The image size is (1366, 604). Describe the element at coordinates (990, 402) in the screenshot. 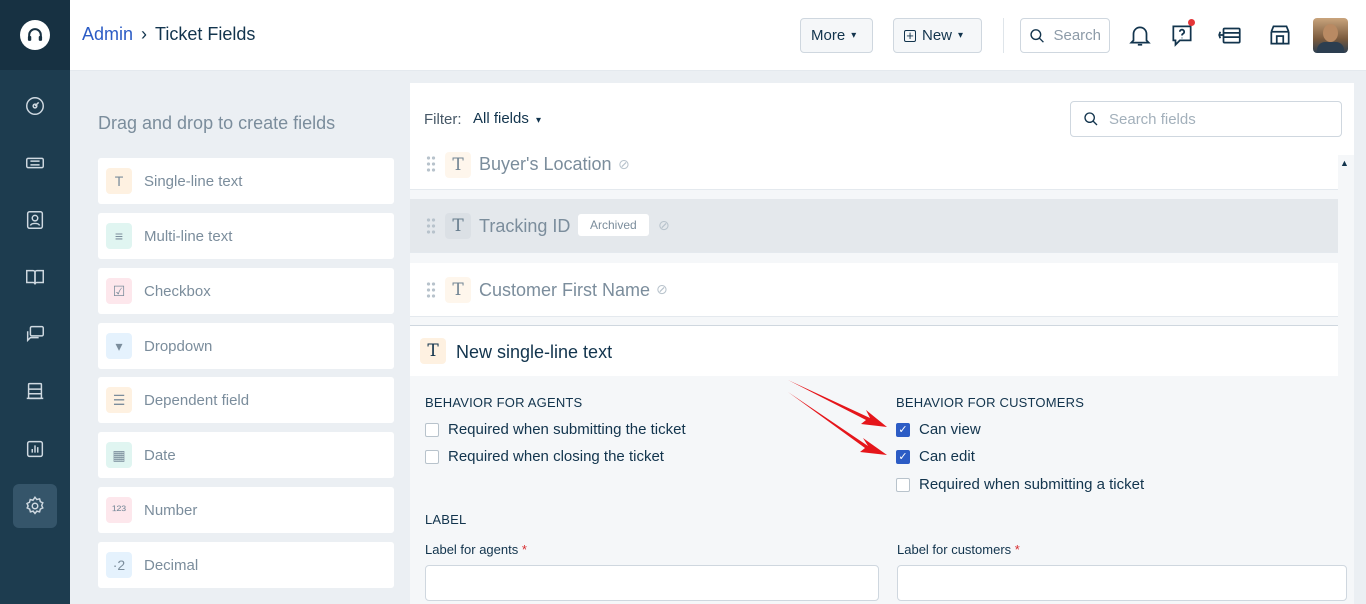

I see `customers-behavior-title: BEHAVIOR FOR CUSTOMERS` at that location.